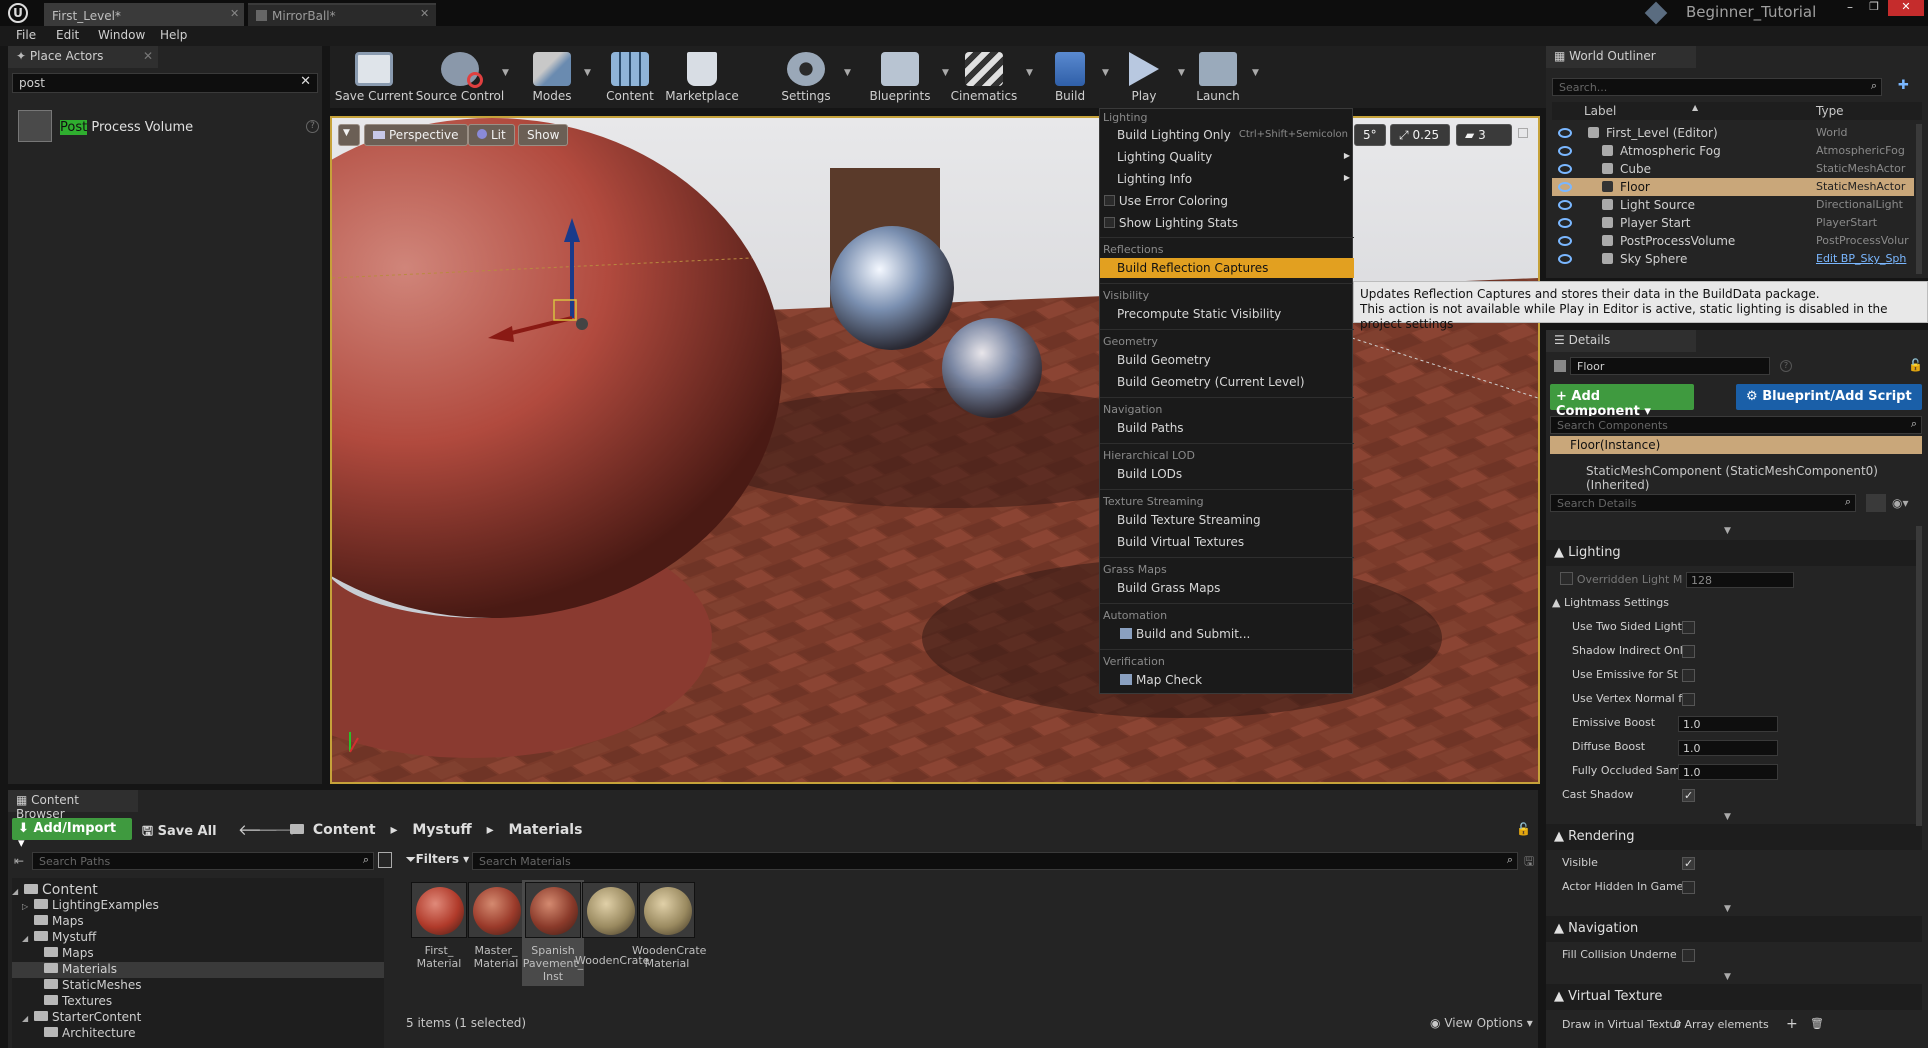  What do you see at coordinates (441, 830) in the screenshot?
I see `crumb-mystuff: Mystuff` at bounding box center [441, 830].